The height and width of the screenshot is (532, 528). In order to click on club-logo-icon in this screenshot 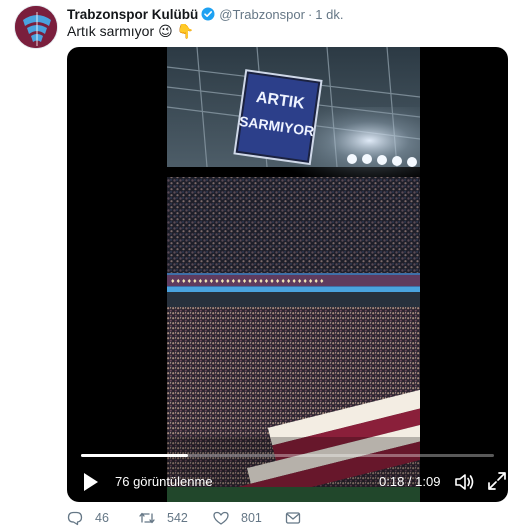, I will do `click(36, 27)`.